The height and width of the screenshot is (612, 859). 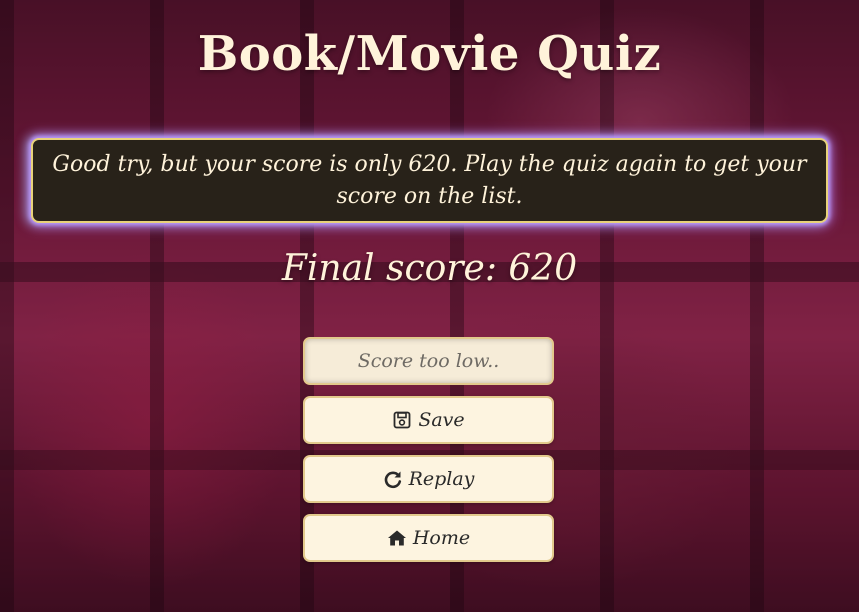 I want to click on home-button: Home, so click(x=428, y=538).